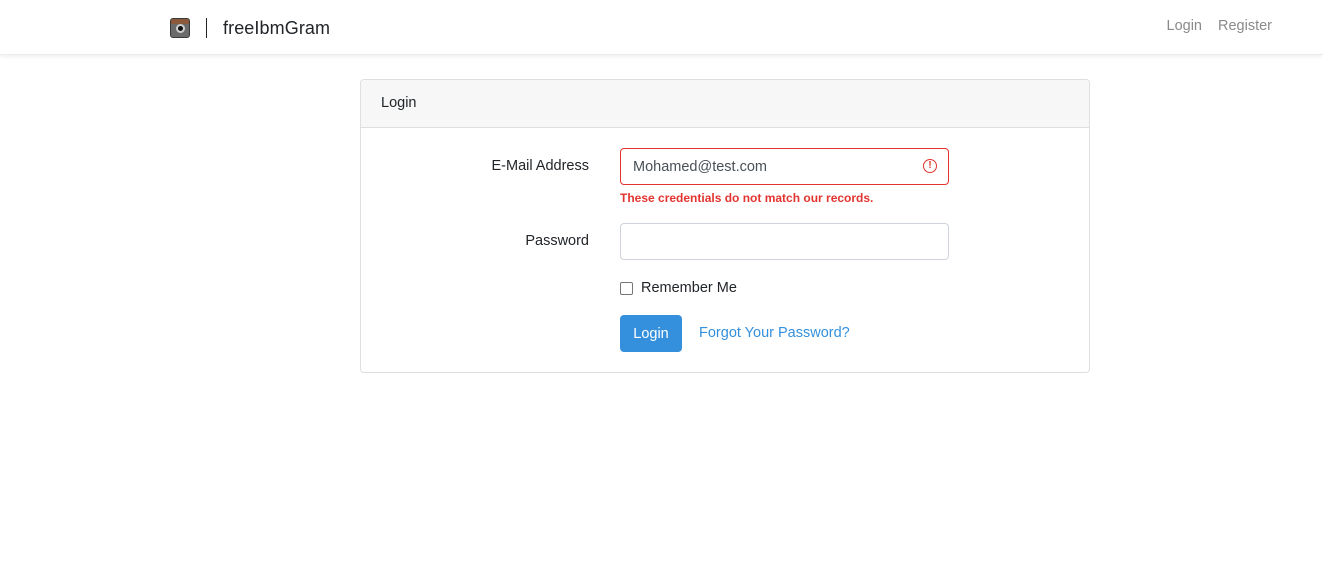 The image size is (1323, 588). I want to click on email-field, so click(784, 166).